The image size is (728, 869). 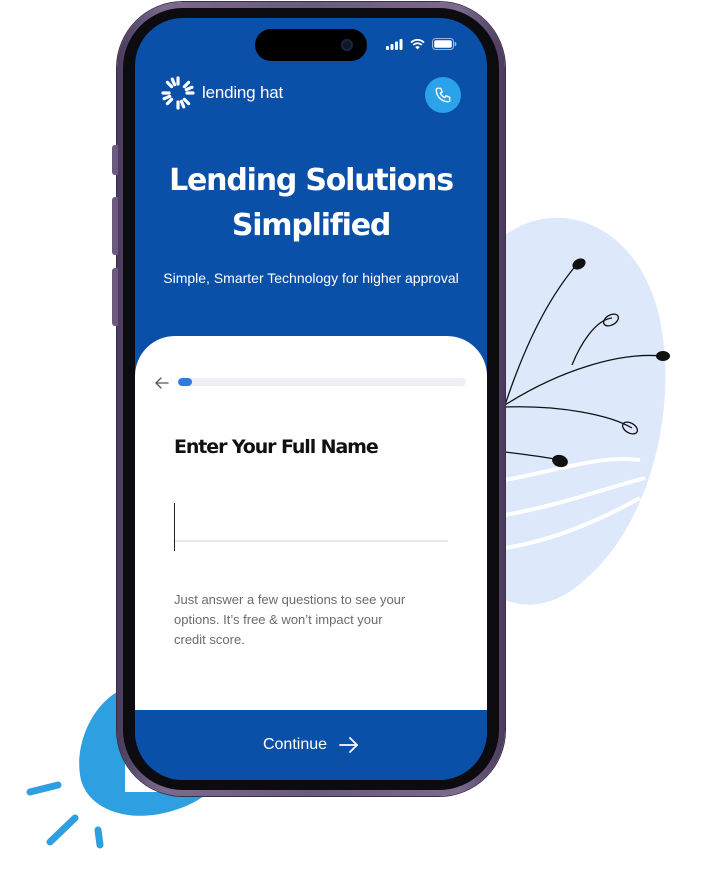 I want to click on continue-label: Continue, so click(x=295, y=744).